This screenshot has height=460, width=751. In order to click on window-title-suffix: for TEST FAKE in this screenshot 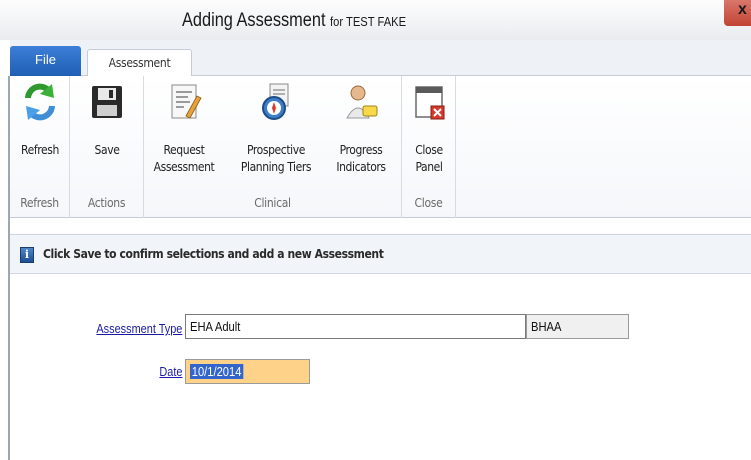, I will do `click(368, 21)`.